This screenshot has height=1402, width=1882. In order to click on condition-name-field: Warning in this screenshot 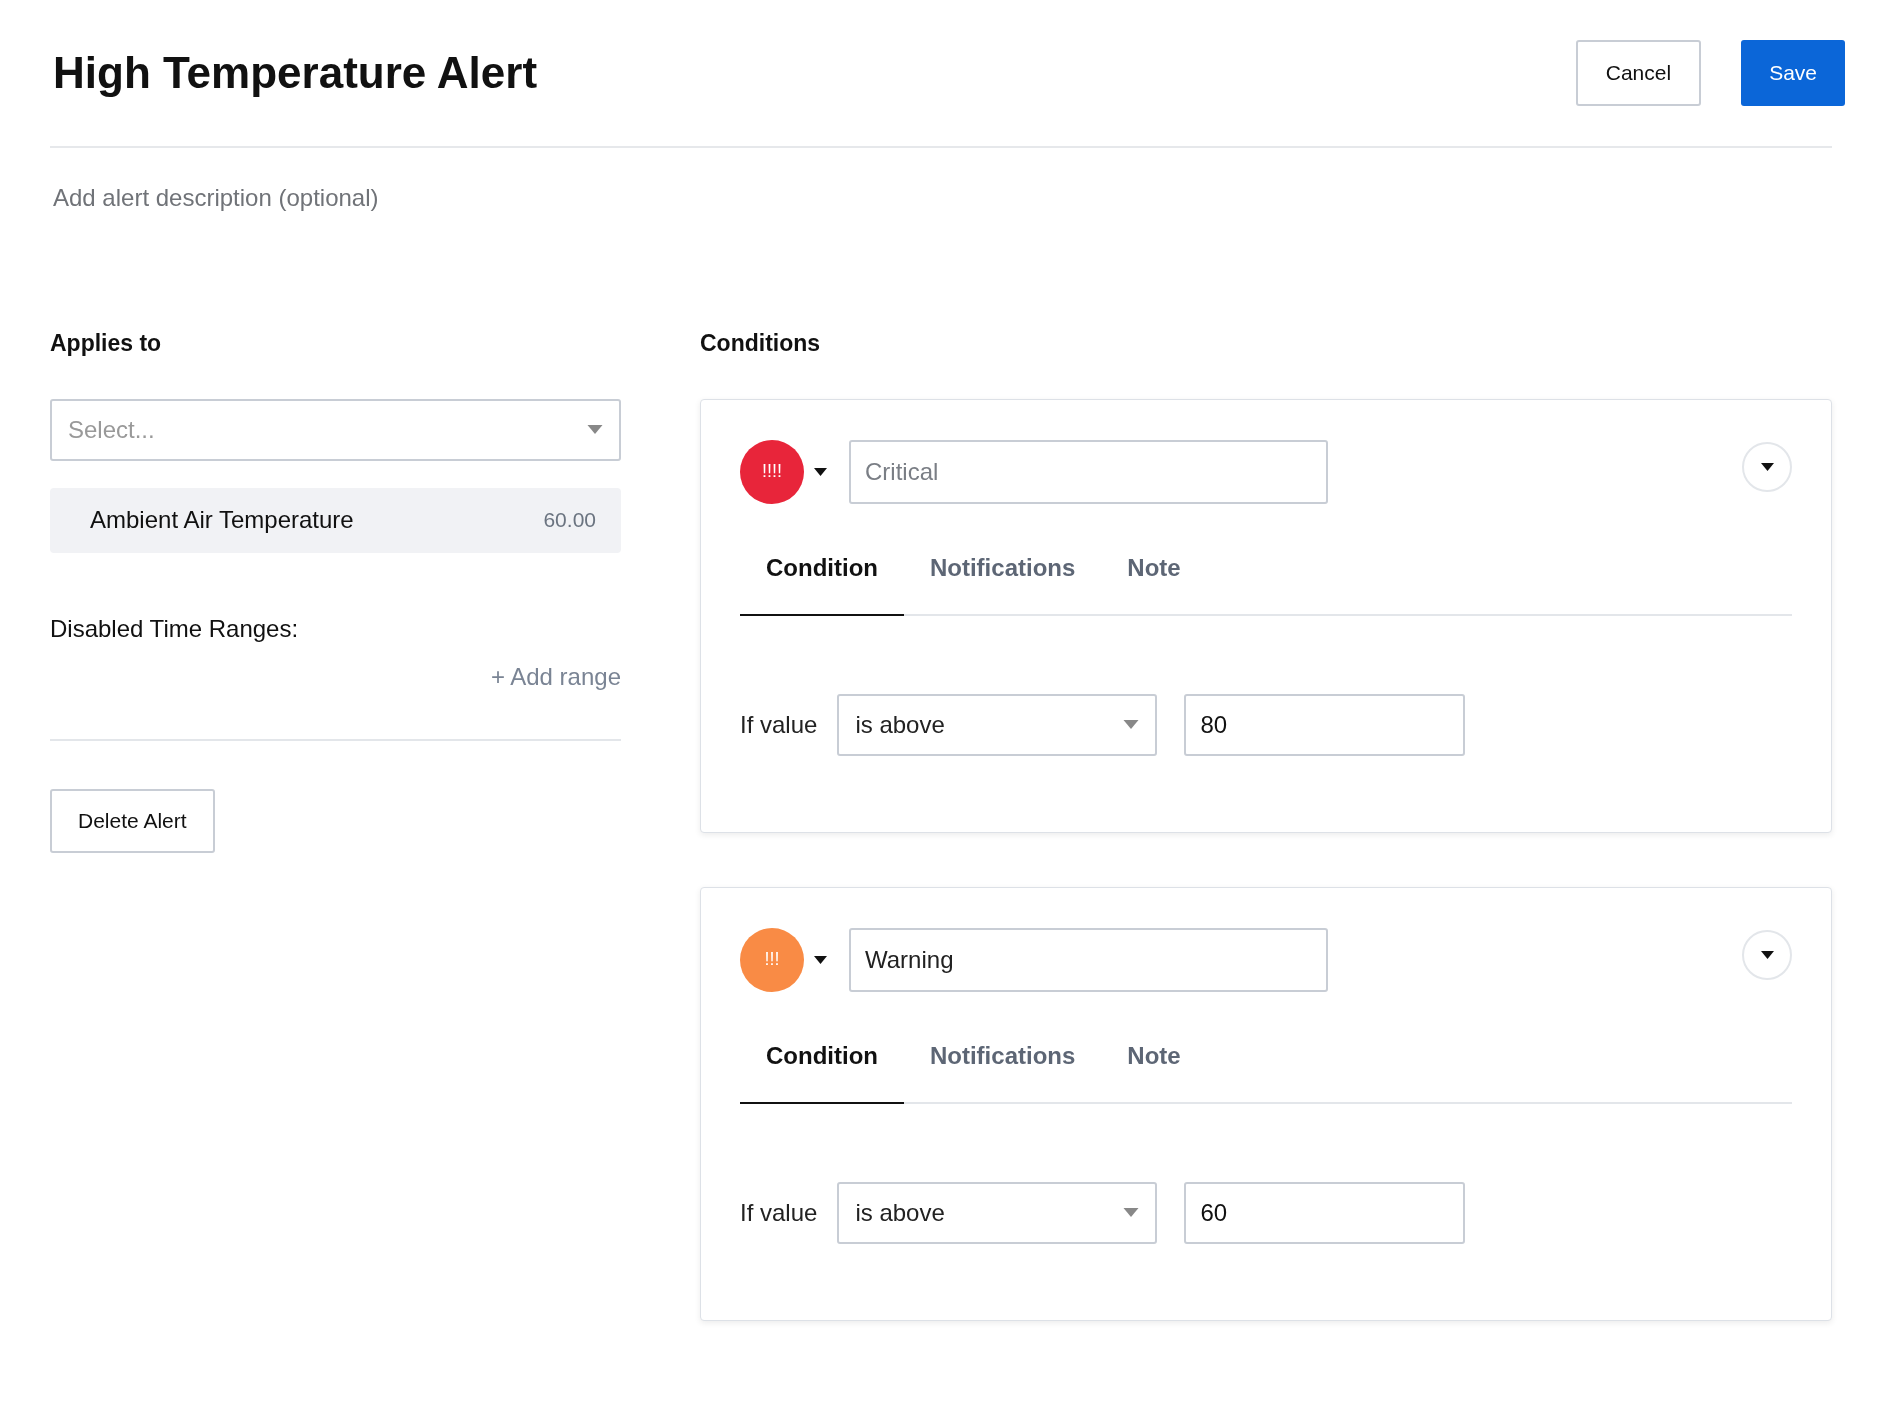, I will do `click(1088, 959)`.